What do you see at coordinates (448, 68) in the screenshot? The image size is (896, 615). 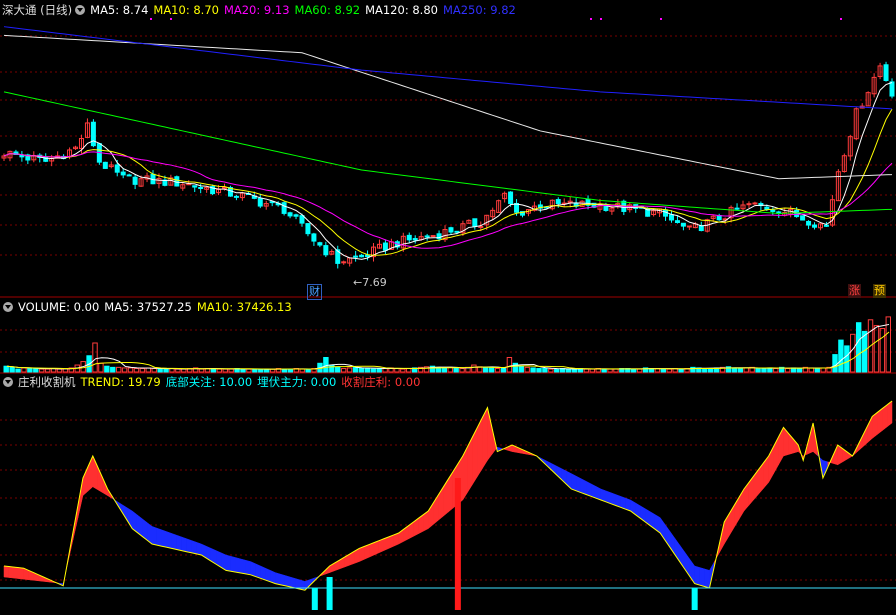 I see `ma250-line` at bounding box center [448, 68].